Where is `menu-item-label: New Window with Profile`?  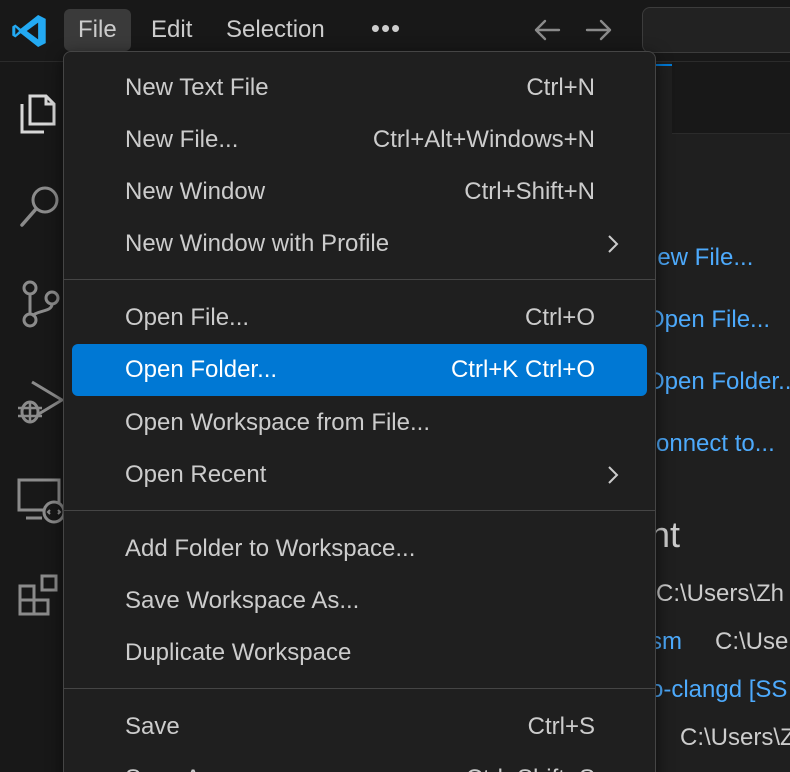 menu-item-label: New Window with Profile is located at coordinates (257, 243).